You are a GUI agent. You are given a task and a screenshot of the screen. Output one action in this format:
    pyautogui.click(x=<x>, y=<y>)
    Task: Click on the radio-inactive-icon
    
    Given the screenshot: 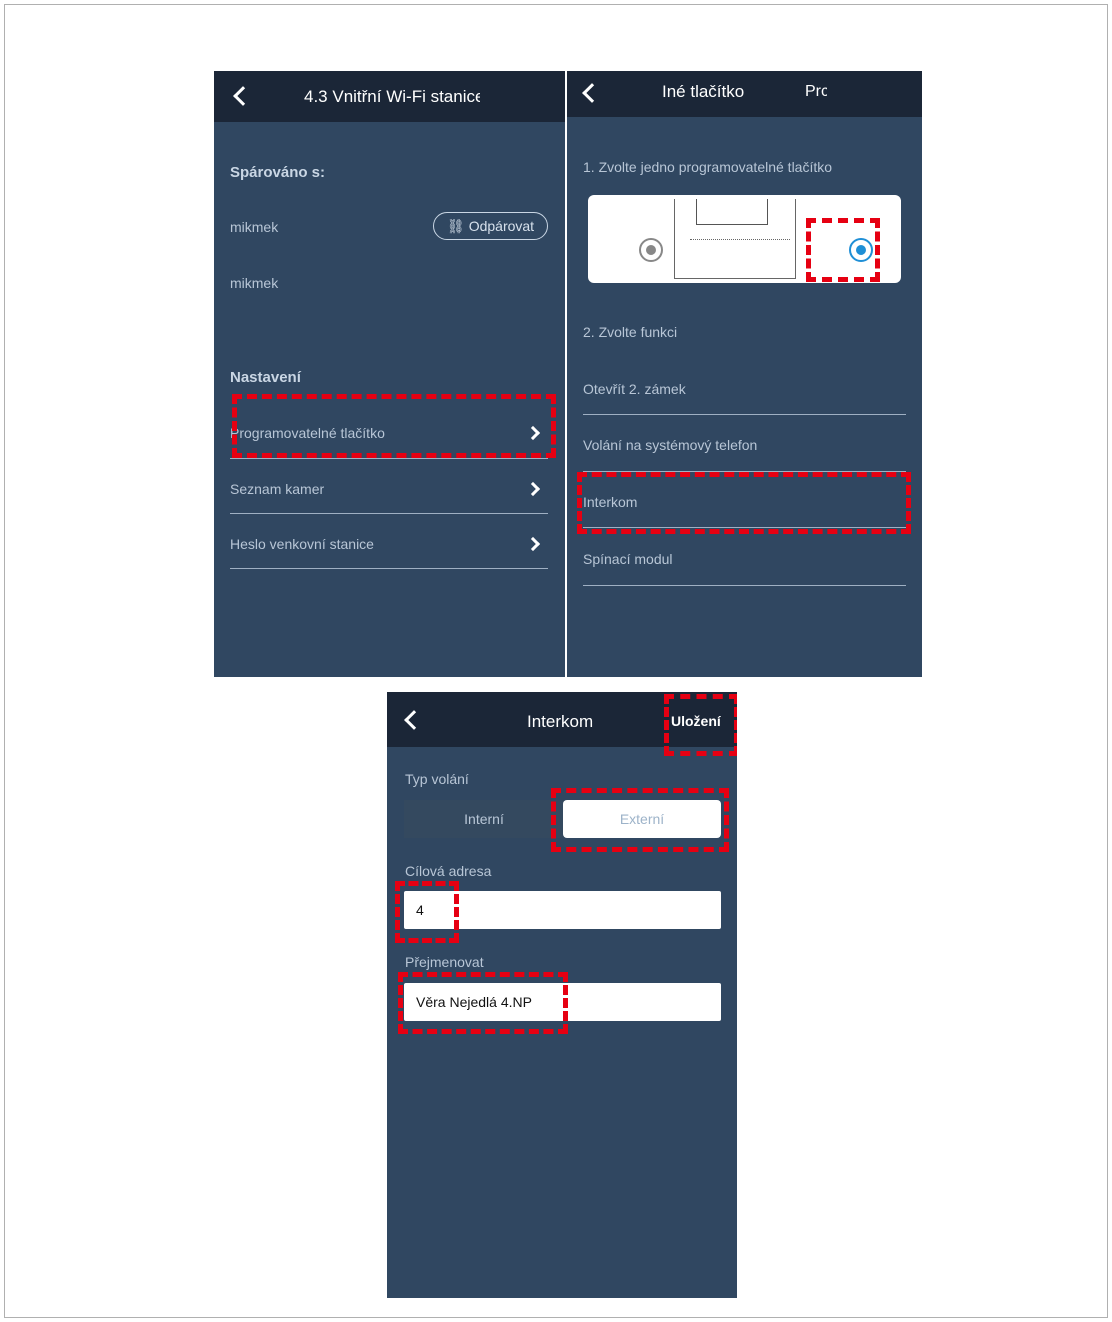 What is the action you would take?
    pyautogui.click(x=651, y=250)
    